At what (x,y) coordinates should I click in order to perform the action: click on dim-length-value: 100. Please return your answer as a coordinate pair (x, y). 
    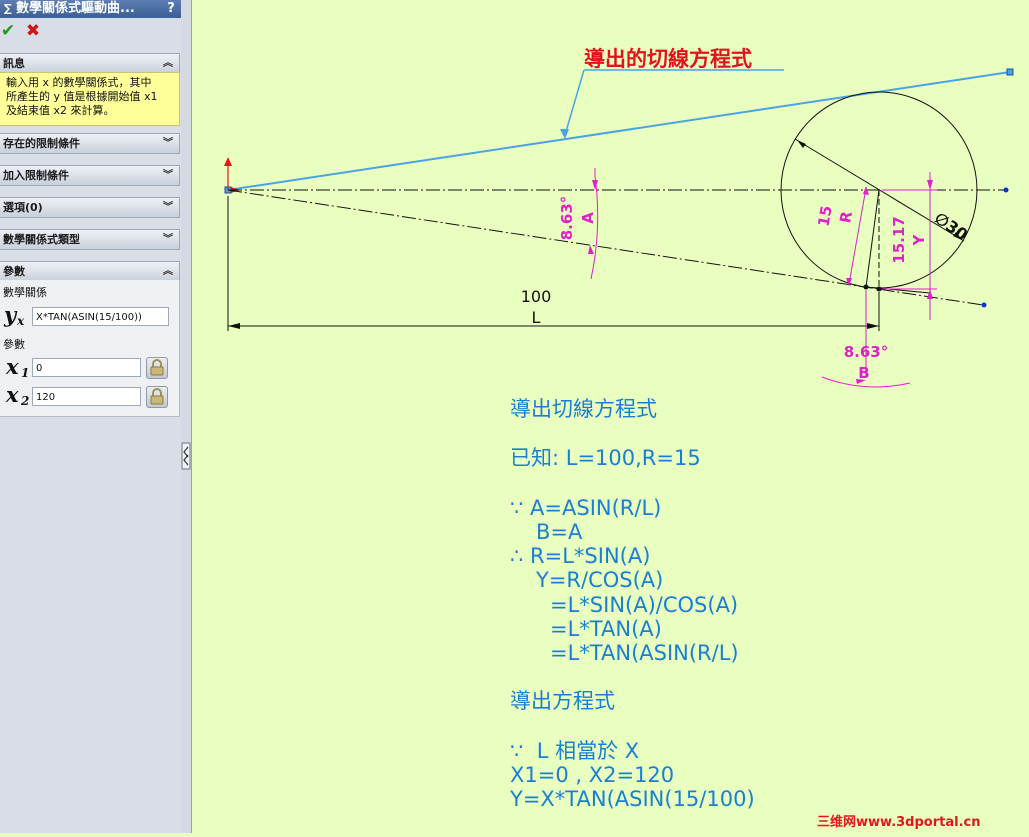
    Looking at the image, I should click on (536, 296).